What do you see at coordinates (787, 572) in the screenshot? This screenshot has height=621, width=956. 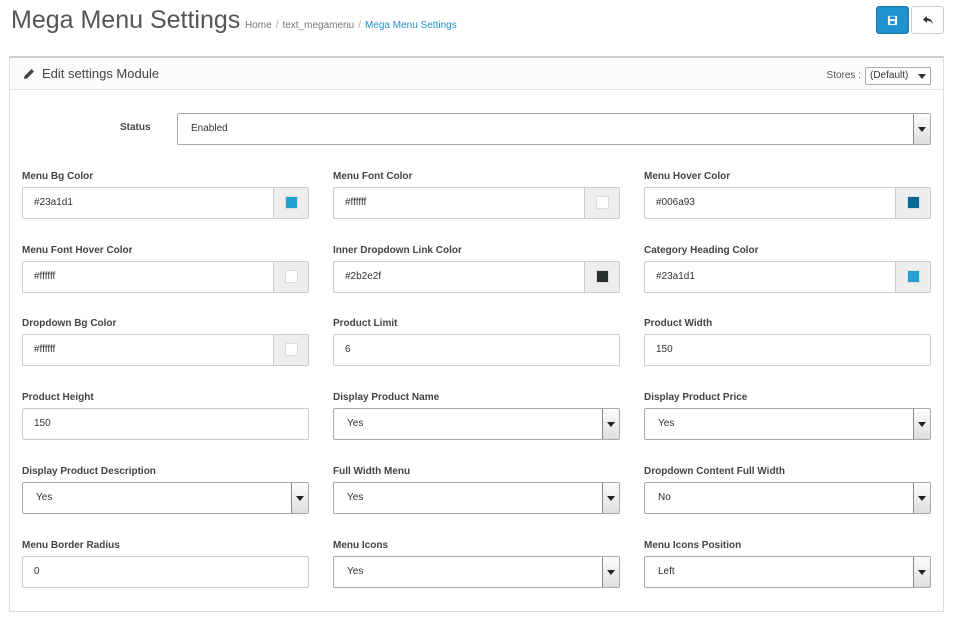 I see `menu-icons-position-select: Left` at bounding box center [787, 572].